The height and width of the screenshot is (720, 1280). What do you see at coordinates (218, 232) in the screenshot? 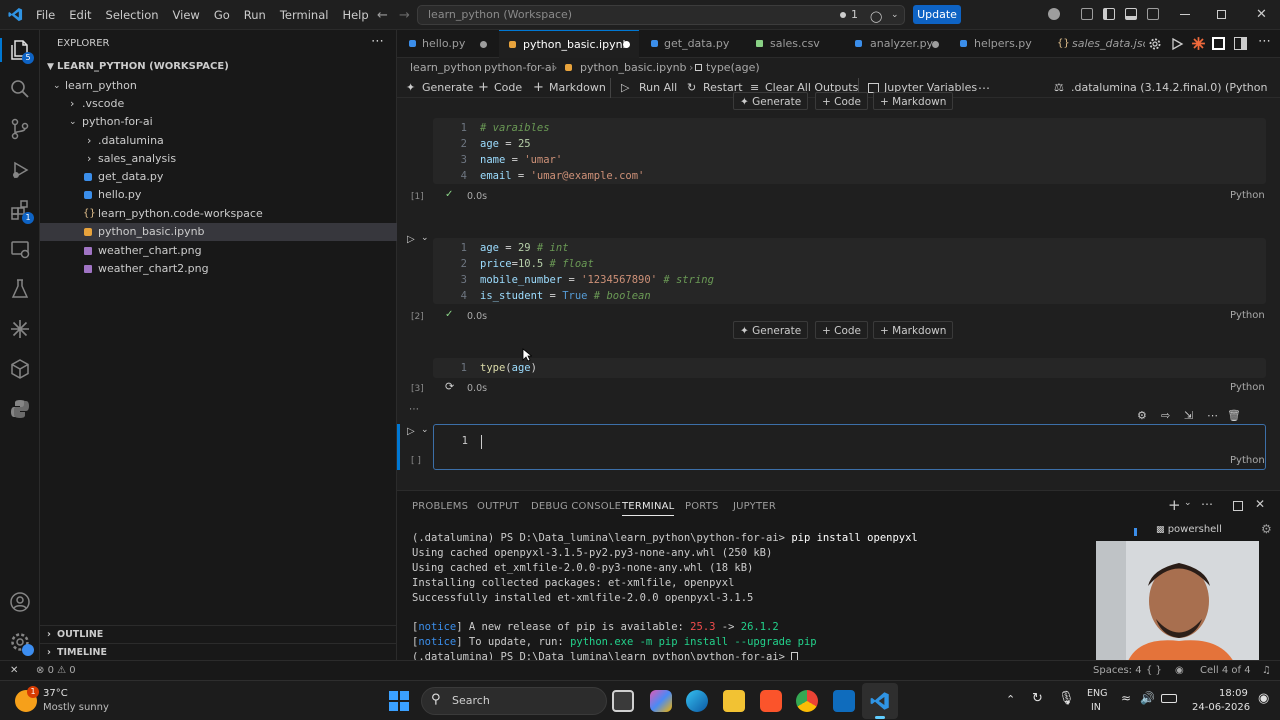
I see `tree-file-python-basic: python_basic.ipynb` at bounding box center [218, 232].